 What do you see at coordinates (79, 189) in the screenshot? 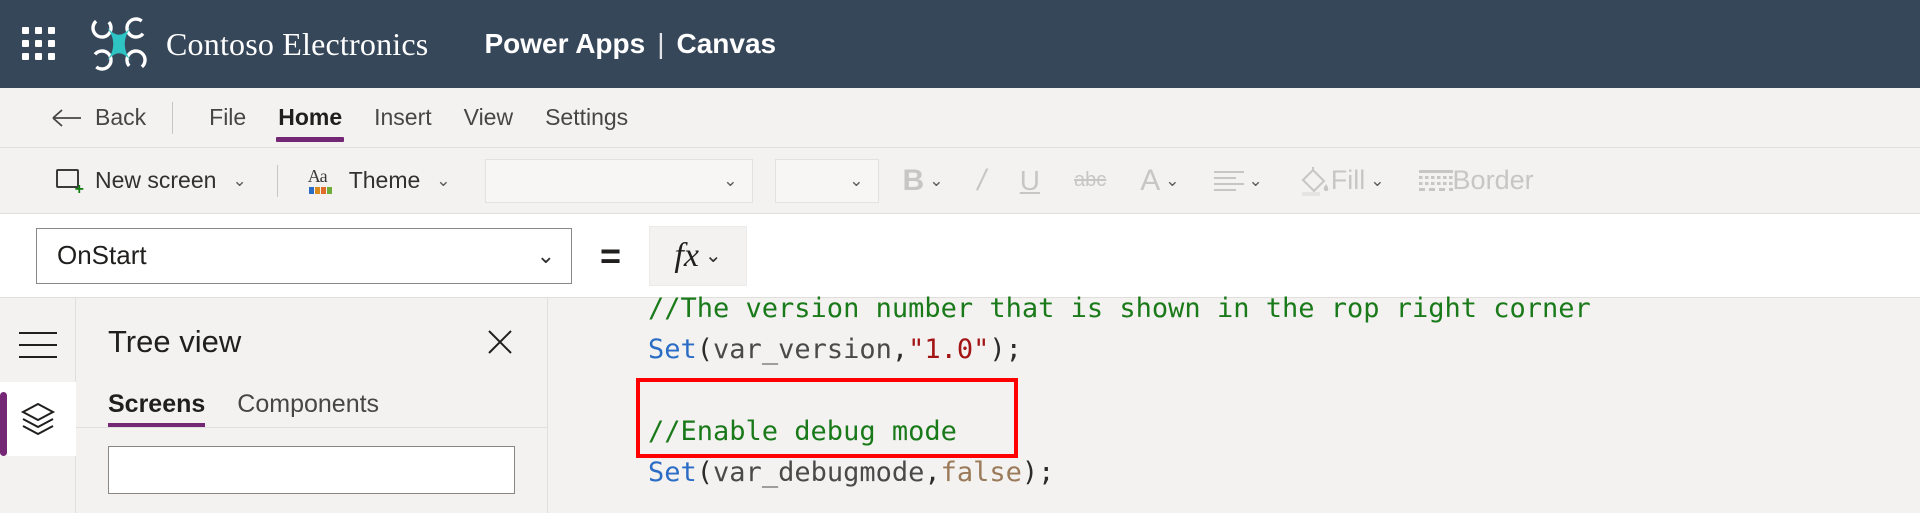
I see `plus-glyph: +` at bounding box center [79, 189].